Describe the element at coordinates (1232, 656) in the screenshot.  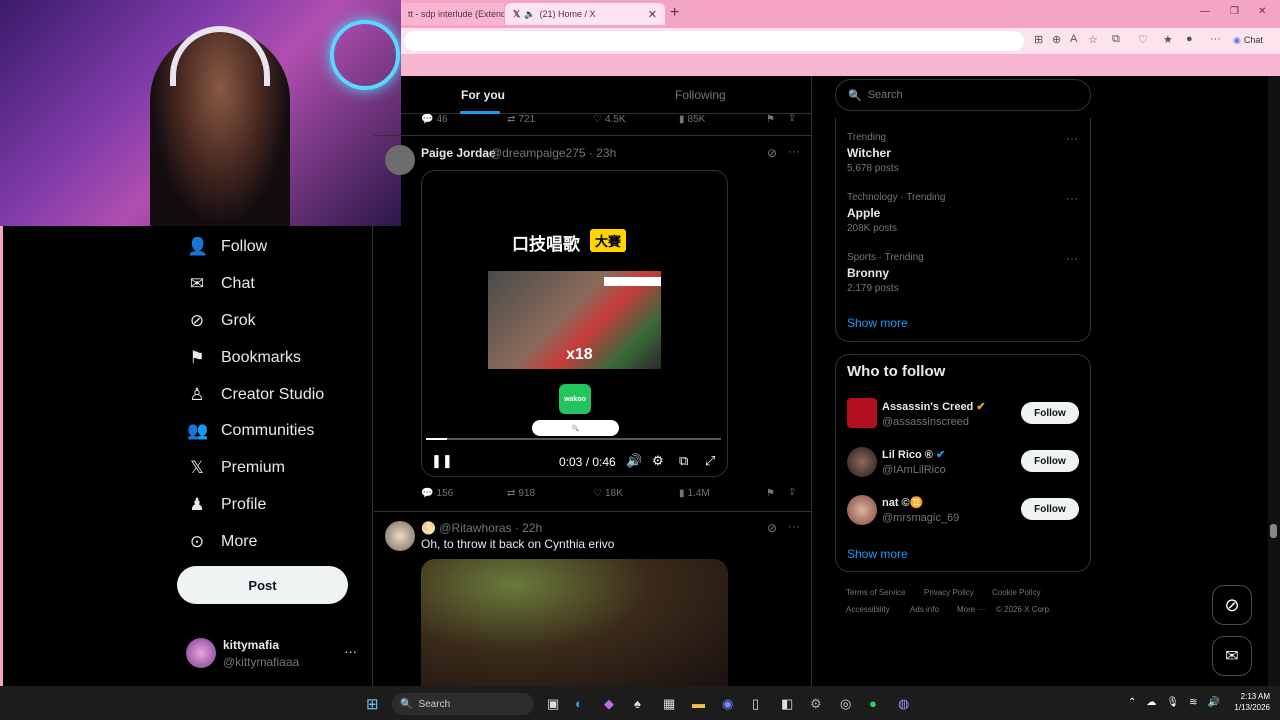
I see `messages-floating-button: ✉` at that location.